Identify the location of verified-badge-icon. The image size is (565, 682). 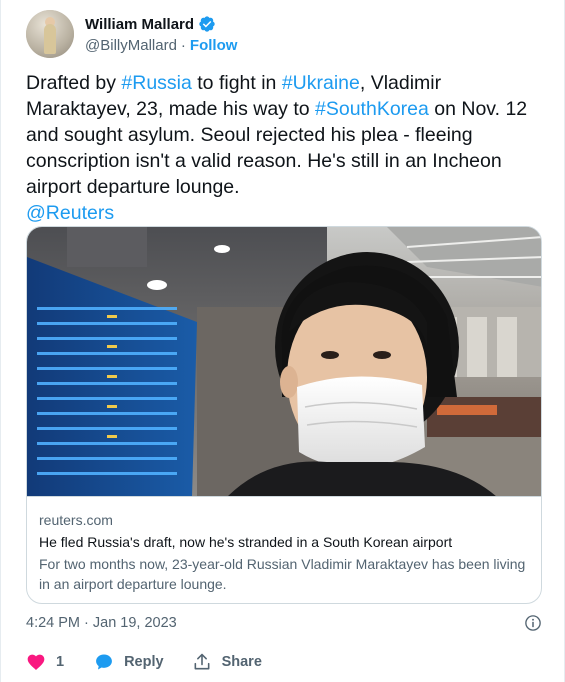
(207, 24).